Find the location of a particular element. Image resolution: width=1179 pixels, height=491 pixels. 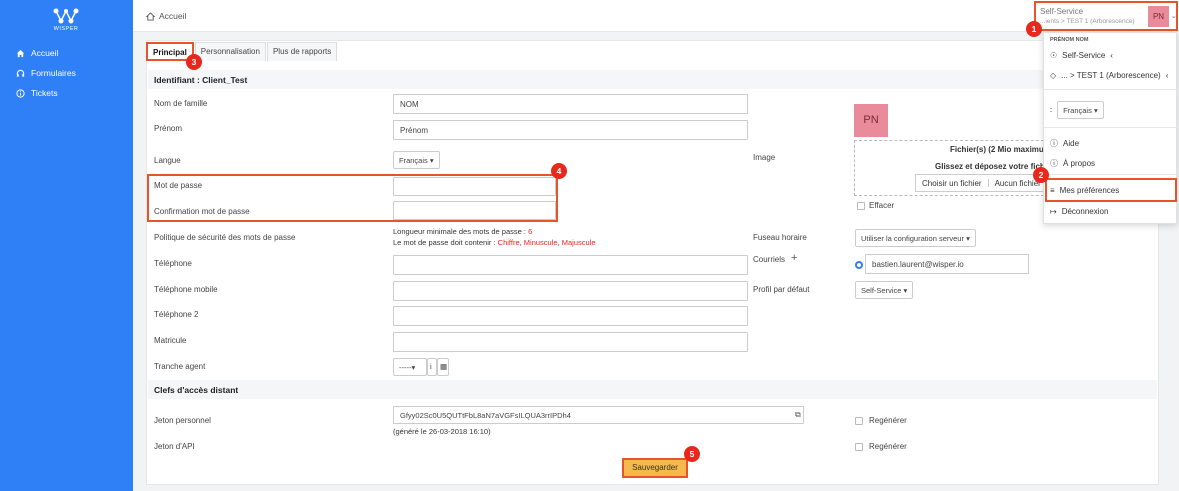

password-confirm-field is located at coordinates (474, 210).